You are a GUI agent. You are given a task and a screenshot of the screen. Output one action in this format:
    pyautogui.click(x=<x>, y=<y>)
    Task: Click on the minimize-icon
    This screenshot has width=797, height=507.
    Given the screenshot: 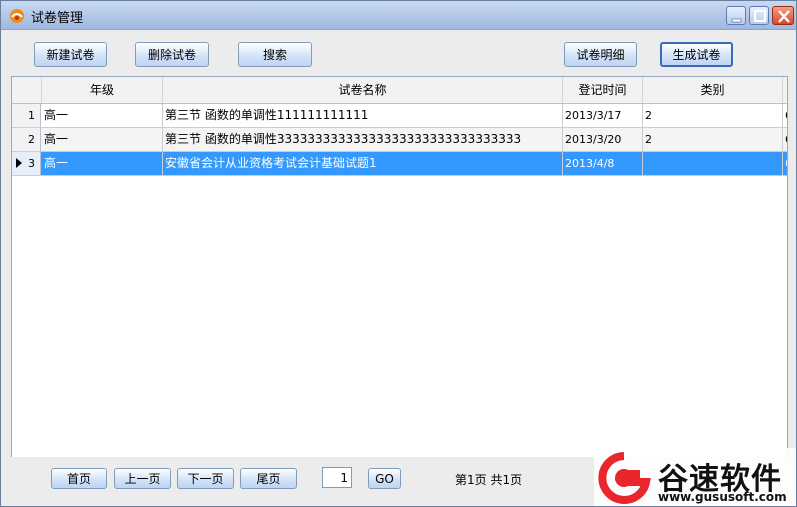 What is the action you would take?
    pyautogui.click(x=736, y=20)
    